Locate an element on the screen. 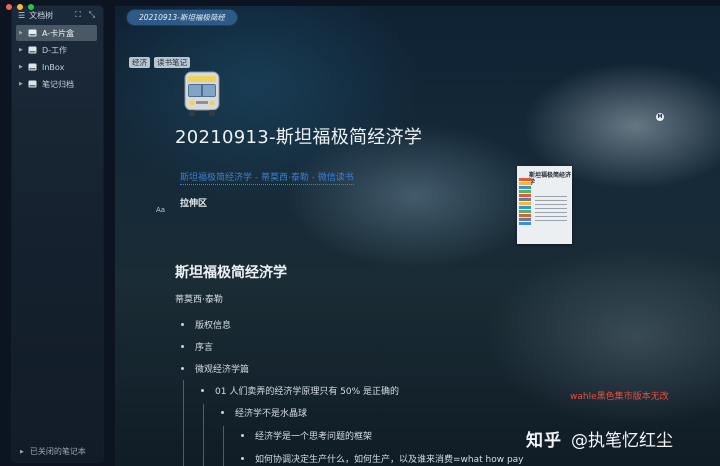 The height and width of the screenshot is (466, 720). notebook-item-a-card-box: ▶ A-卡片盒 is located at coordinates (56, 33).